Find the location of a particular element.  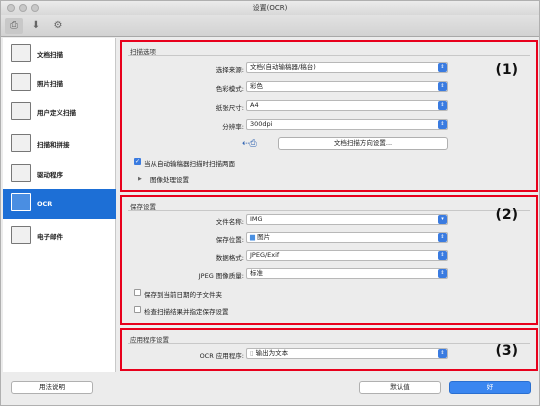

document-scan-icon is located at coordinates (21, 53).